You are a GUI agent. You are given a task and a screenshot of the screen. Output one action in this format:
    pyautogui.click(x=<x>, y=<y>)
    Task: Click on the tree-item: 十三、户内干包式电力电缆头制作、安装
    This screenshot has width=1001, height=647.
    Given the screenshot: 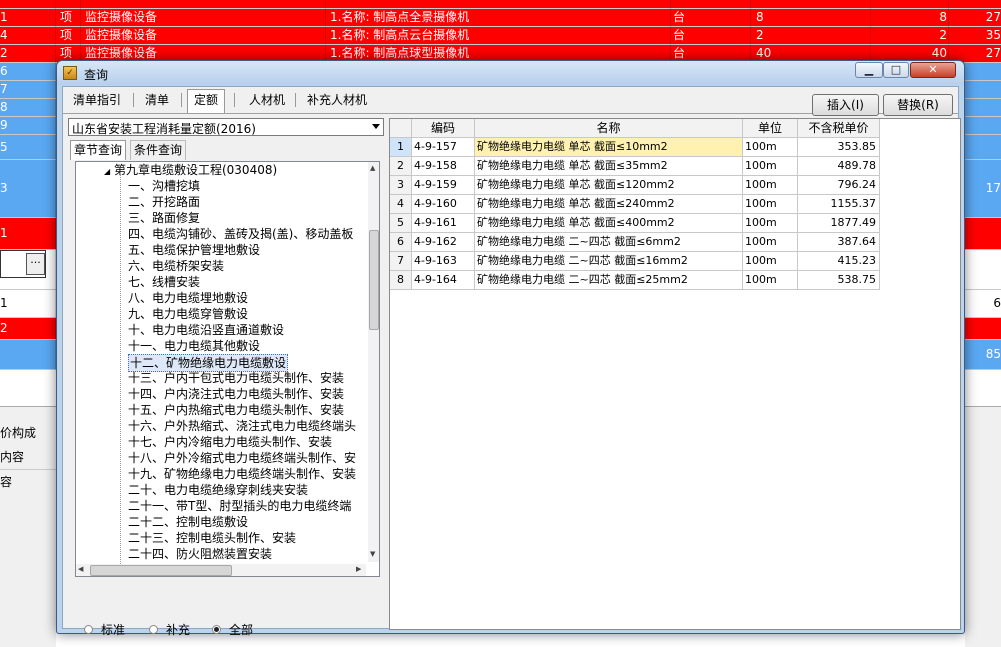 What is the action you would take?
    pyautogui.click(x=236, y=378)
    